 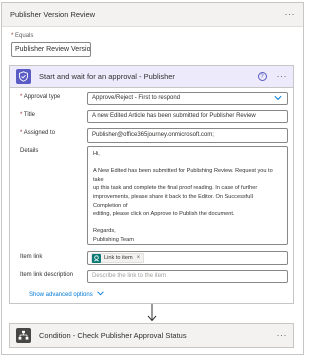 What do you see at coordinates (96, 154) in the screenshot?
I see `details-line: Hi,` at bounding box center [96, 154].